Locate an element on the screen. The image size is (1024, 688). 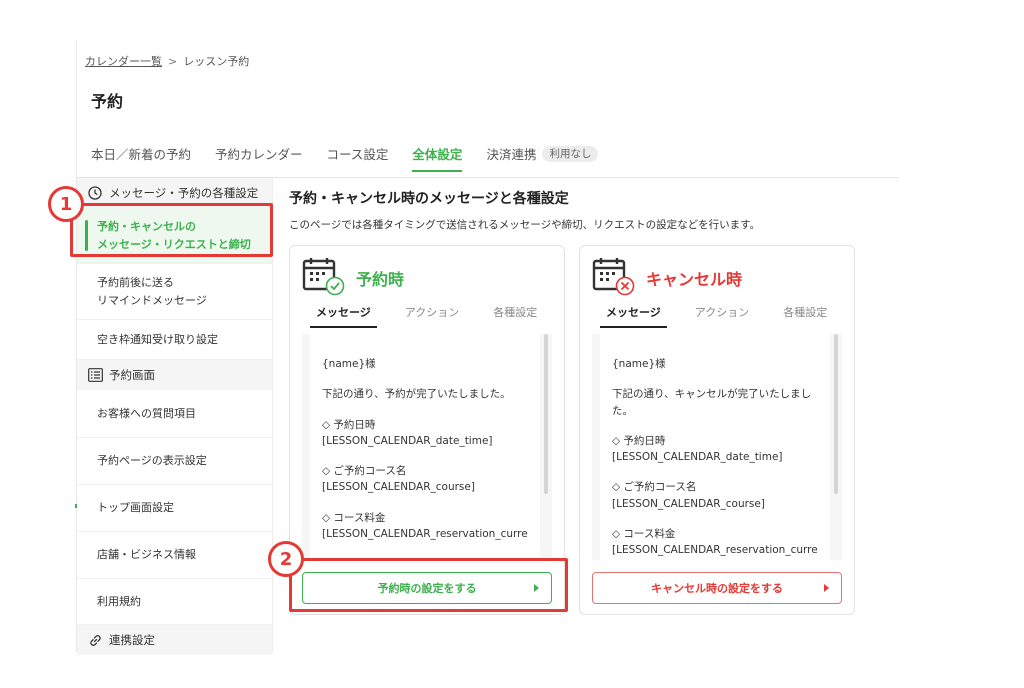
cancel-settings-button-label: キャンセル時の設定をする is located at coordinates (717, 588).